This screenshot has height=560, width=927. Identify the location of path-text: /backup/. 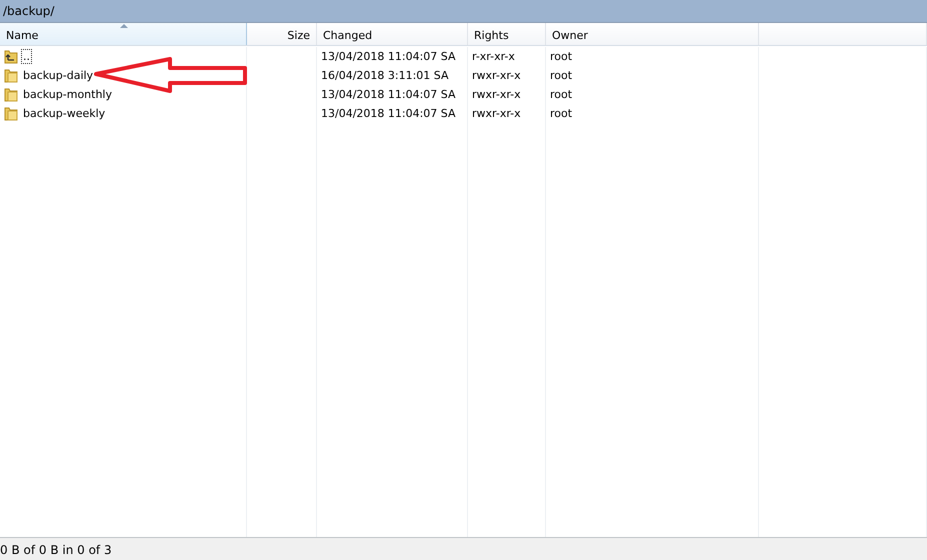
(28, 11).